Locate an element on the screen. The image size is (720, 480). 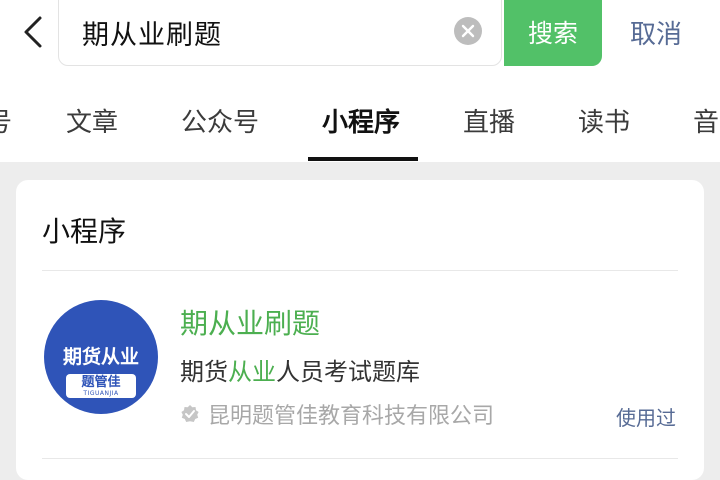
back-arrow-icon is located at coordinates (33, 32).